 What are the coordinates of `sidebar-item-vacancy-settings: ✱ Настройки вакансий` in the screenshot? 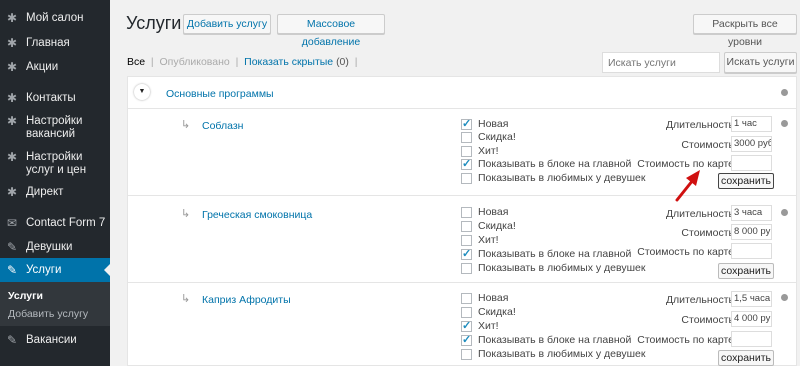 It's located at (55, 128).